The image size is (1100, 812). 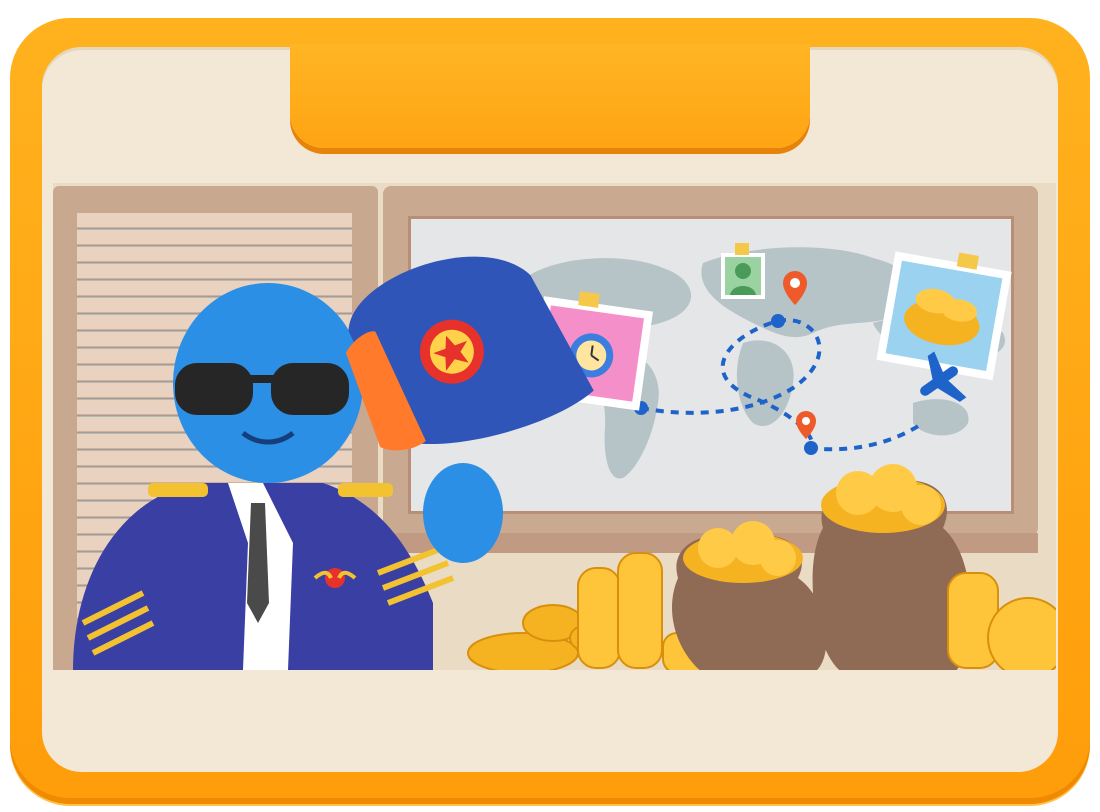 I want to click on money-sack, so click(x=749, y=595).